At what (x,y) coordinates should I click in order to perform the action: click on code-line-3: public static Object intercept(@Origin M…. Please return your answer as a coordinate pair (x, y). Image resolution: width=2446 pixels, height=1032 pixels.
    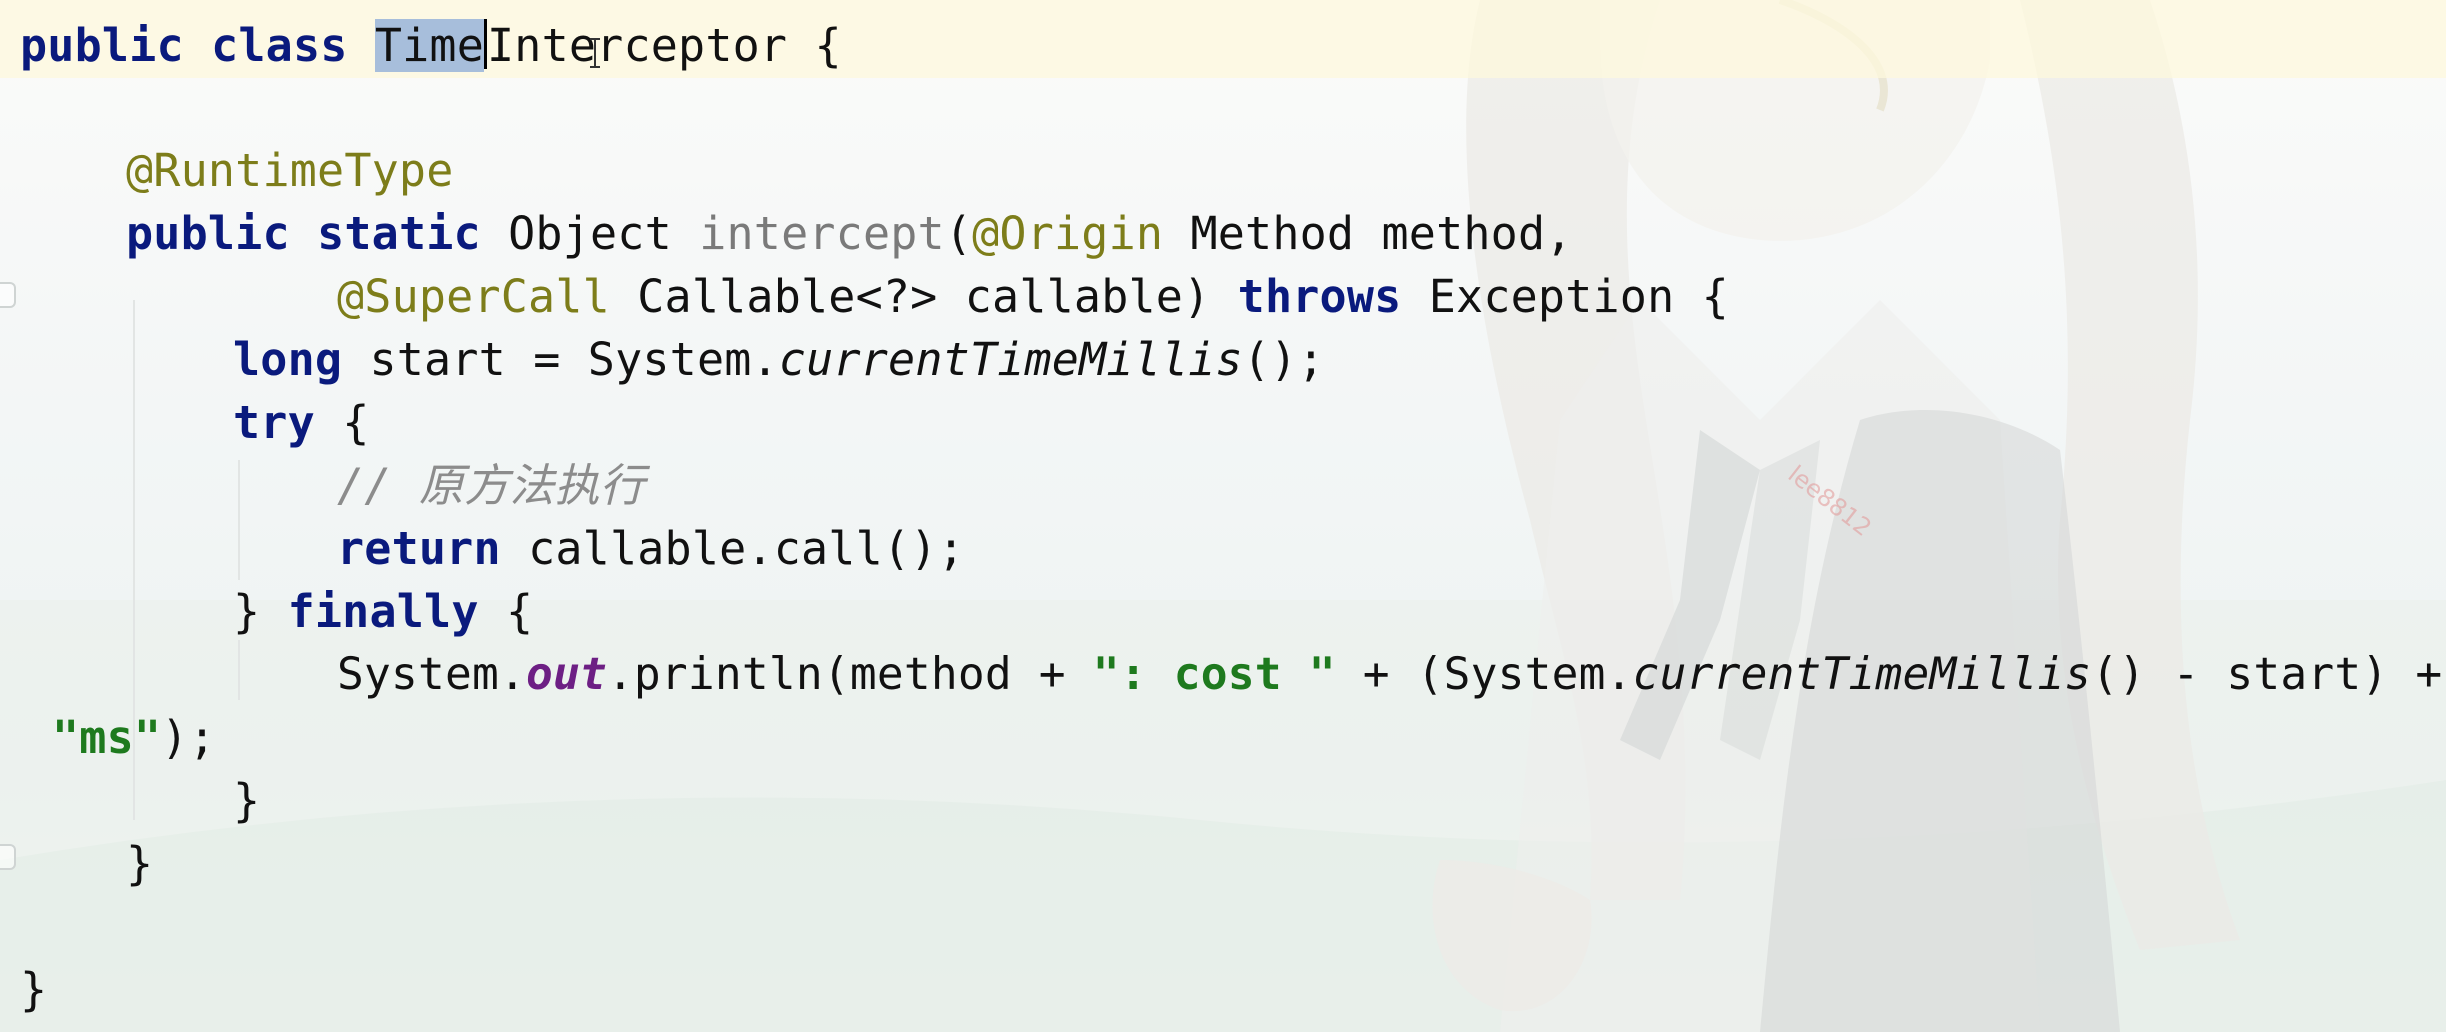
    Looking at the image, I should click on (849, 234).